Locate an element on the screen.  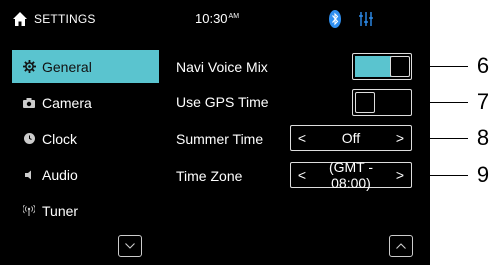
use-gps-time-toggle is located at coordinates (382, 102).